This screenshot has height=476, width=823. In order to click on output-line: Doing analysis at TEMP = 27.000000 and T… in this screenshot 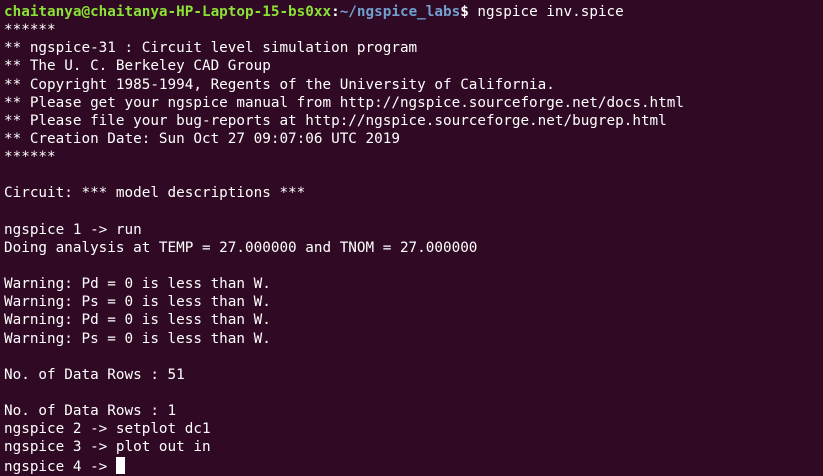, I will do `click(241, 247)`.